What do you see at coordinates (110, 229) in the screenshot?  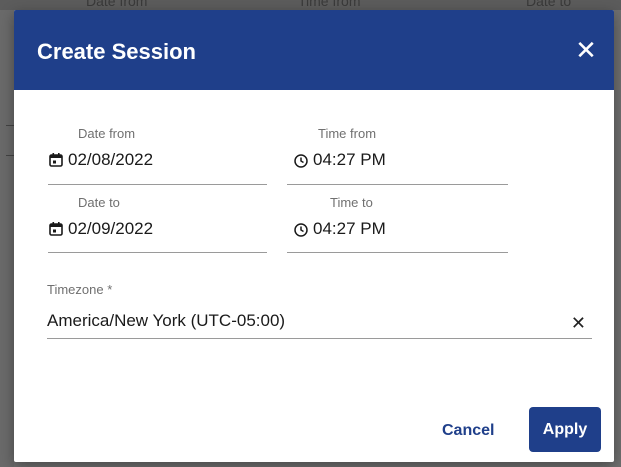 I see `date-to-input: 02/09/2022` at bounding box center [110, 229].